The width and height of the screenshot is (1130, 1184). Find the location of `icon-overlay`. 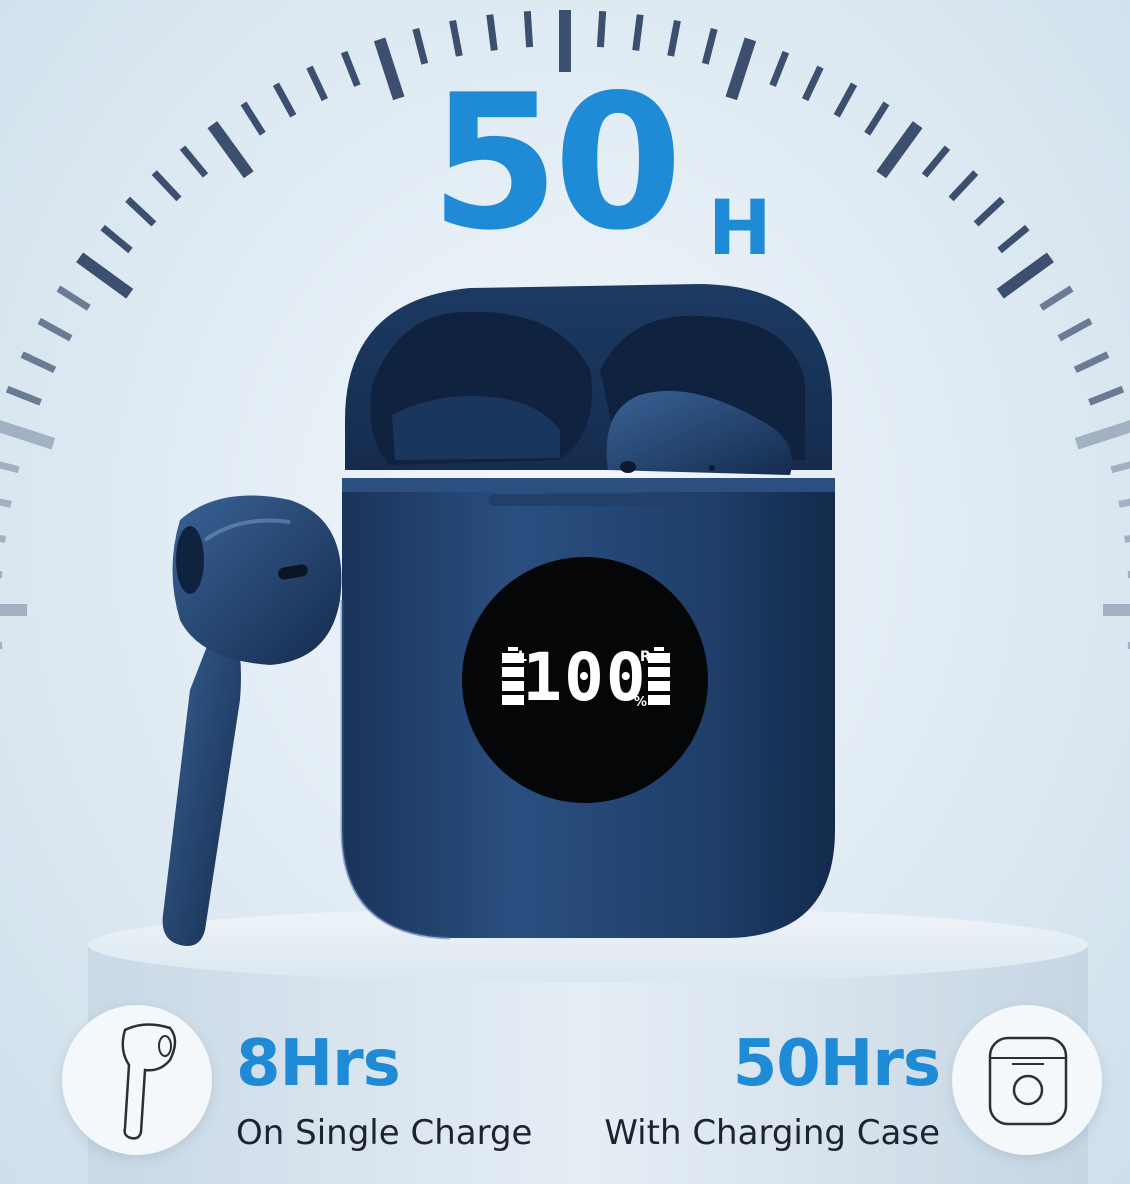

icon-overlay is located at coordinates (594, 1081).